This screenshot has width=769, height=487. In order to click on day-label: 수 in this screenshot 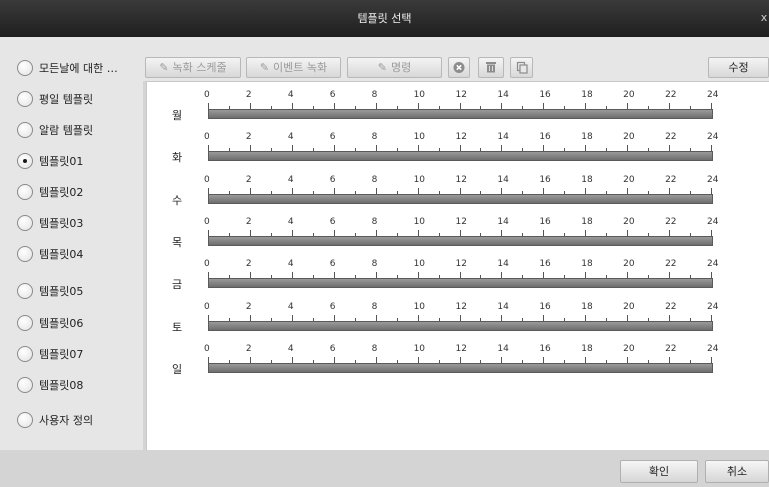, I will do `click(177, 200)`.